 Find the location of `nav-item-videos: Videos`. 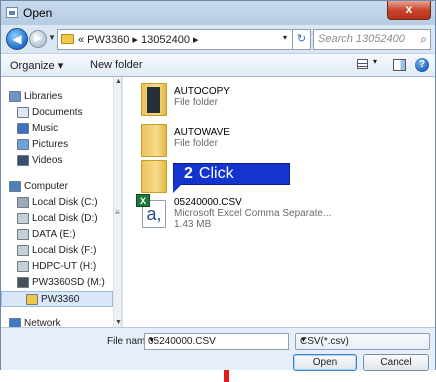

nav-item-videos: Videos is located at coordinates (57, 161).